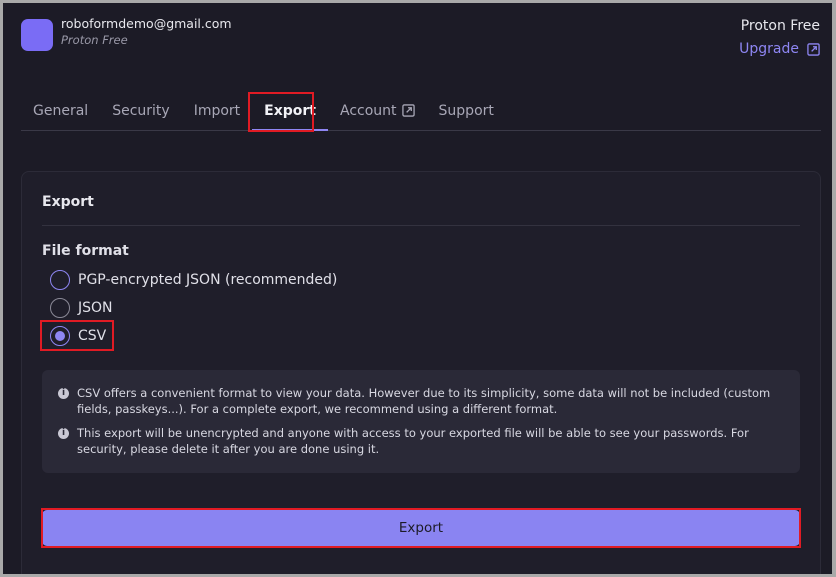 This screenshot has height=577, width=836. I want to click on radio-label: PGP-encrypted JSON (recommended), so click(208, 280).